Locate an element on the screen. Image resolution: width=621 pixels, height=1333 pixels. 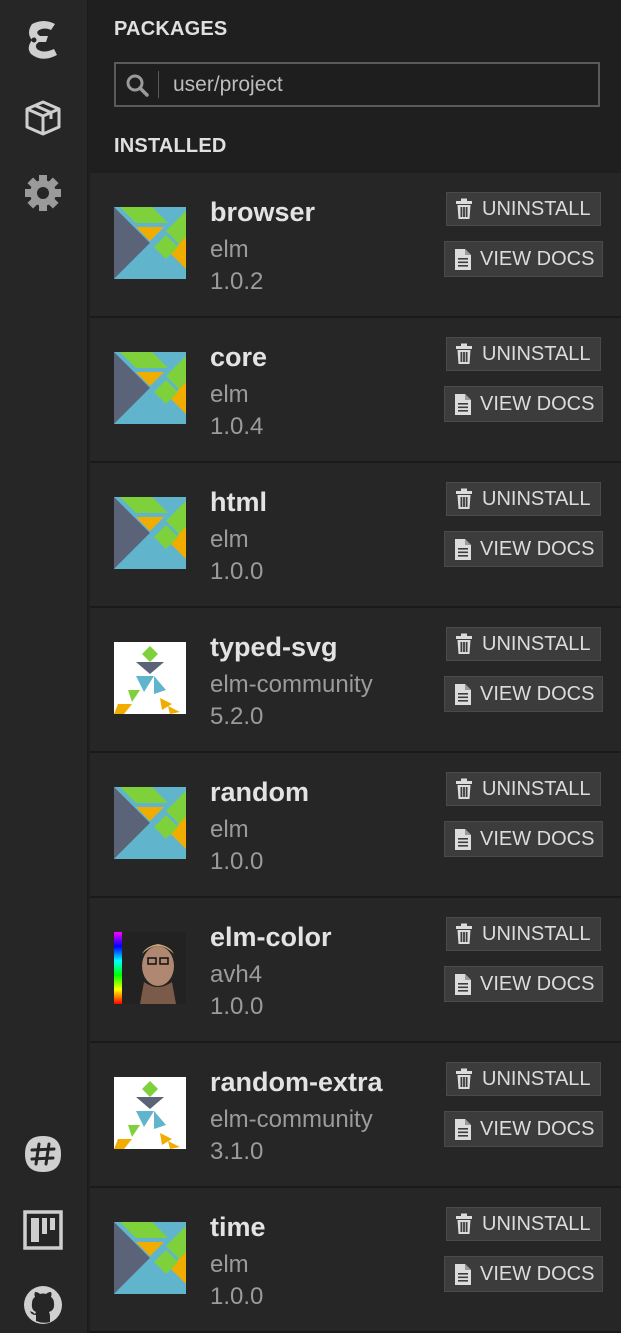
slack-icon is located at coordinates (43, 1154).